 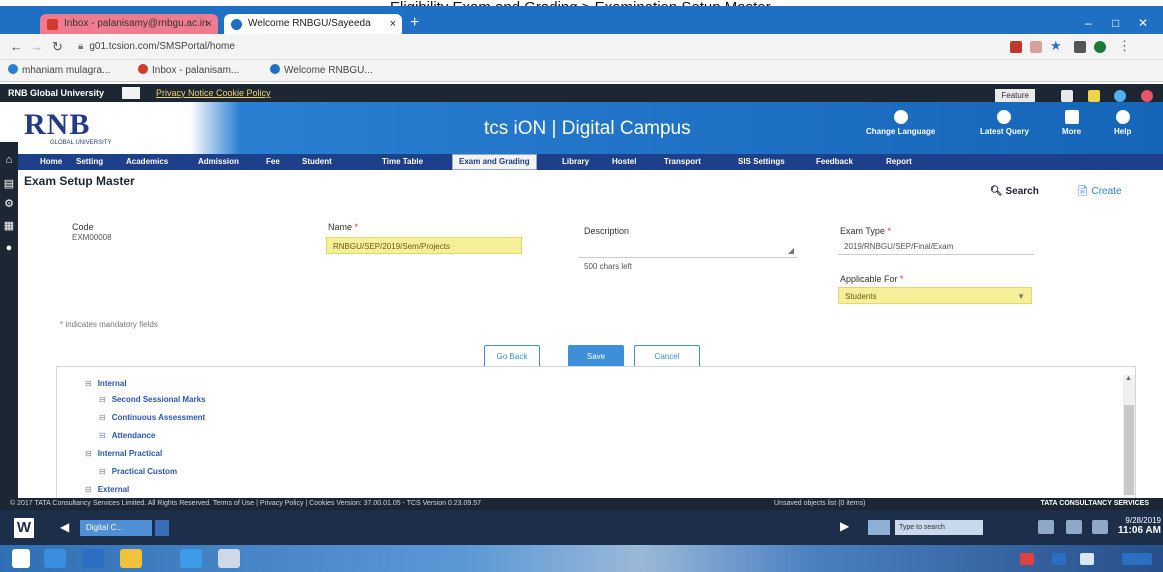 What do you see at coordinates (127, 435) in the screenshot?
I see `tree-node: ⊟ Attendance` at bounding box center [127, 435].